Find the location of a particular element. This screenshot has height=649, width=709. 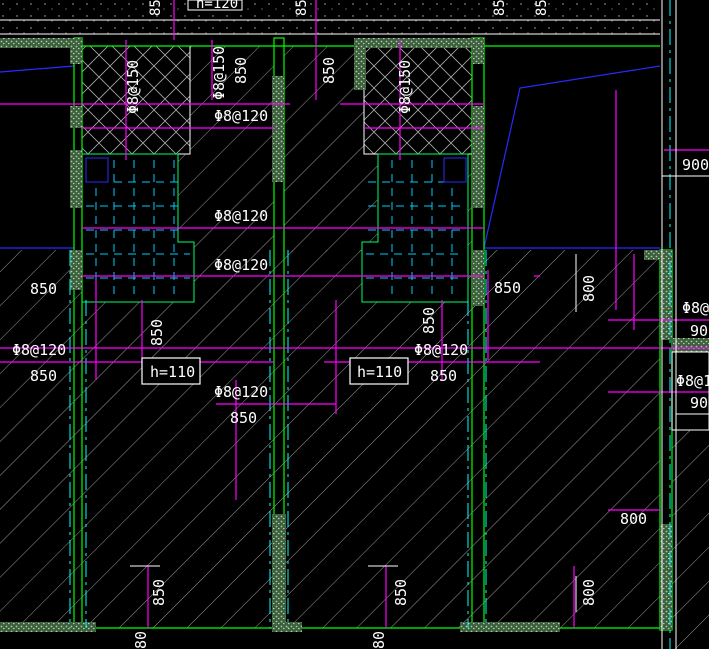

slab-tag-right: h=110 is located at coordinates (379, 371).